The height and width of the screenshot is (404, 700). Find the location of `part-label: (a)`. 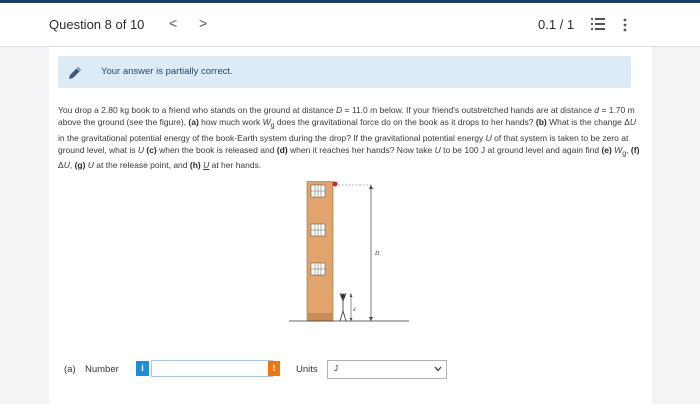

part-label: (a) is located at coordinates (70, 369).